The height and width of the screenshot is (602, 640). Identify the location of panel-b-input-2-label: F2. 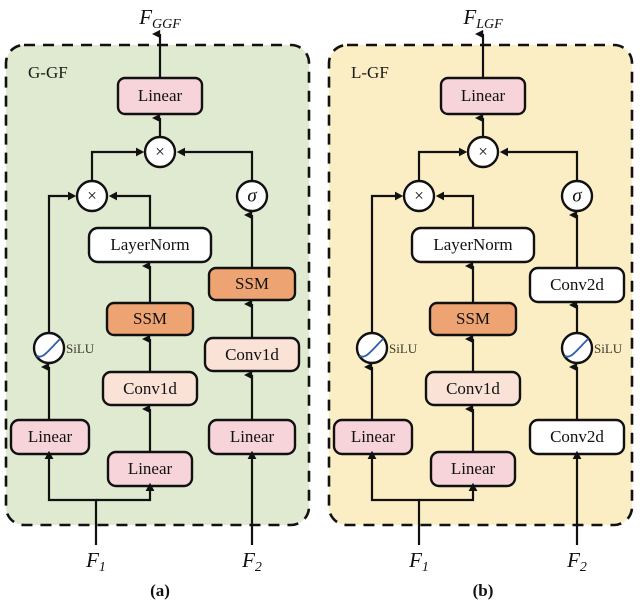
(576, 561).